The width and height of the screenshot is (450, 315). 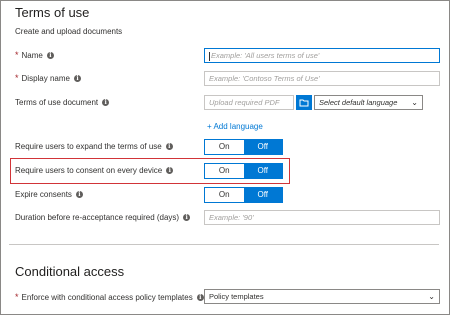 What do you see at coordinates (235, 126) in the screenshot?
I see `add-language-link: + Add language` at bounding box center [235, 126].